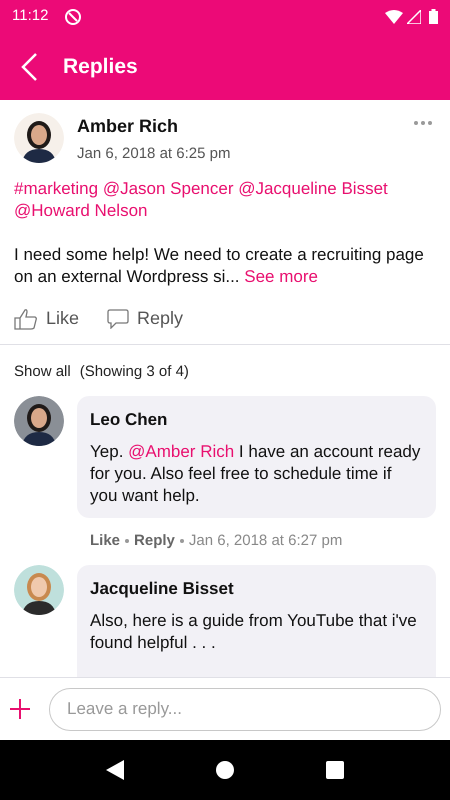 Image resolution: width=450 pixels, height=800 pixels. Describe the element at coordinates (256, 473) in the screenshot. I see `comment-text: Yep. @Amber Rich I have an account ready for you. Also feel free to schedule time if you want help.` at that location.